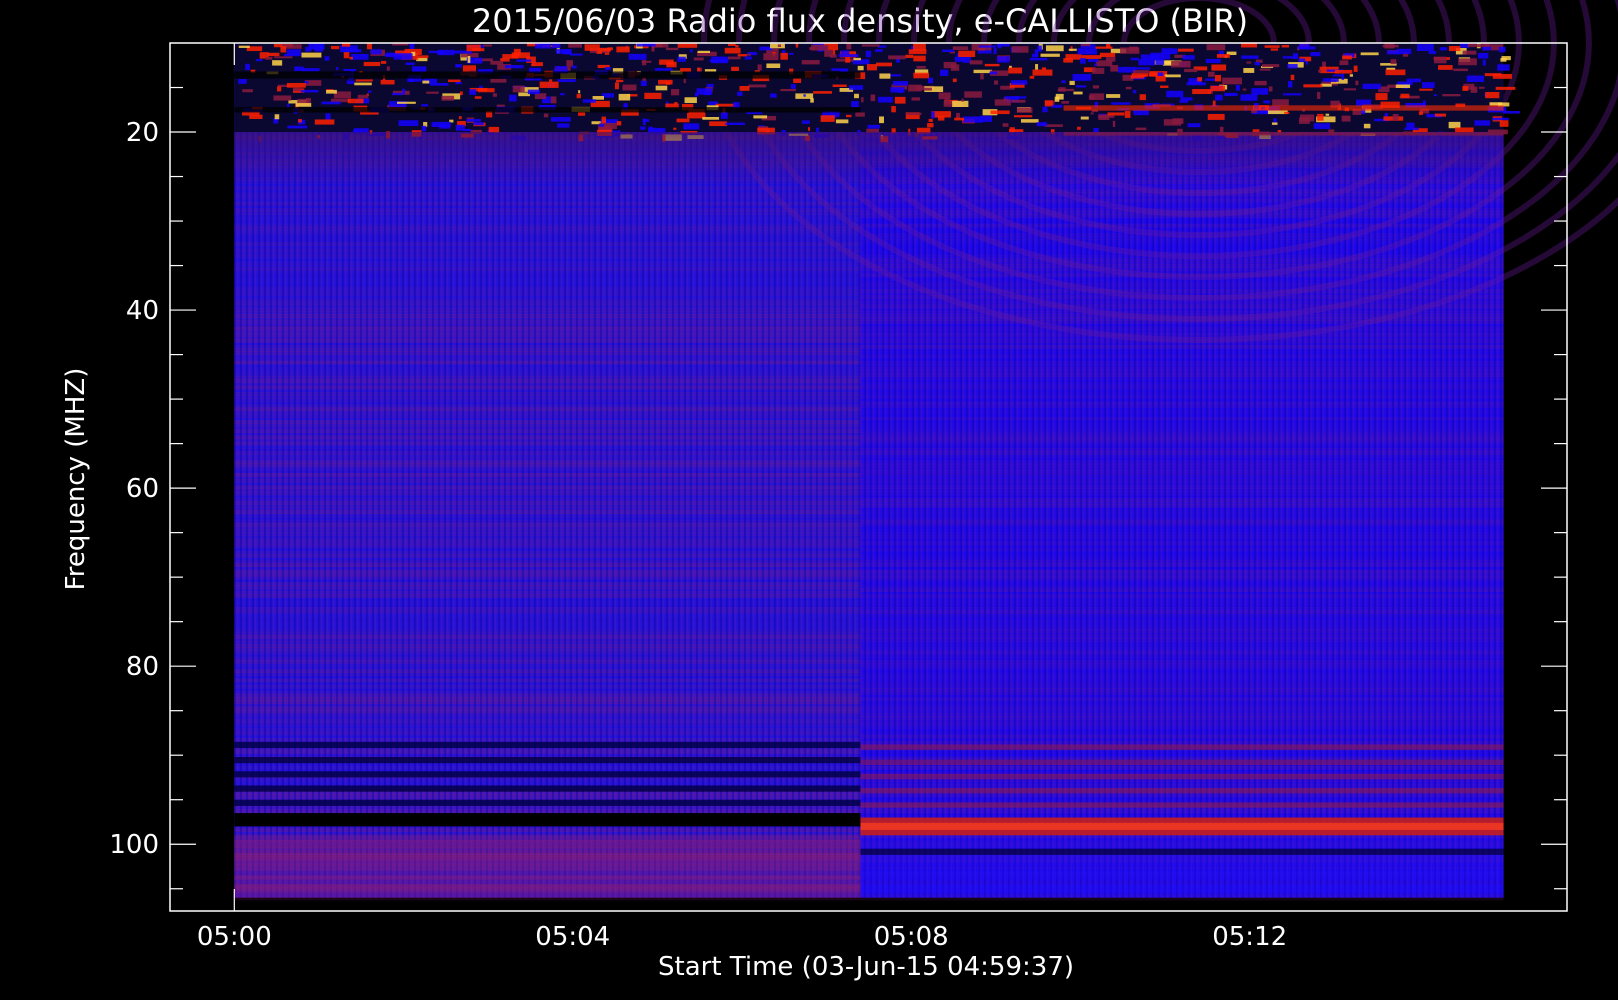 Image resolution: width=1618 pixels, height=1000 pixels. I want to click on x-axis-label: Start Time (03-Jun-15 04:59:37), so click(866, 967).